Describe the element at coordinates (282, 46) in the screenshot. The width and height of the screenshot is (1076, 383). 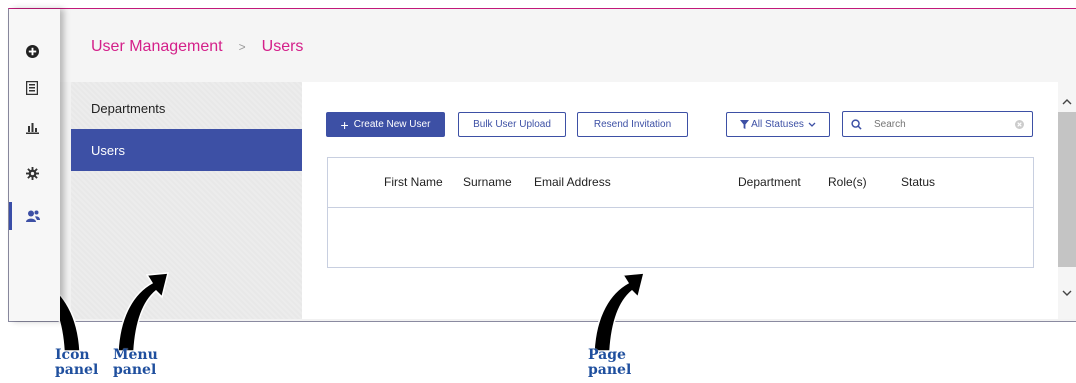
I see `breadcrumb-current: Users` at that location.